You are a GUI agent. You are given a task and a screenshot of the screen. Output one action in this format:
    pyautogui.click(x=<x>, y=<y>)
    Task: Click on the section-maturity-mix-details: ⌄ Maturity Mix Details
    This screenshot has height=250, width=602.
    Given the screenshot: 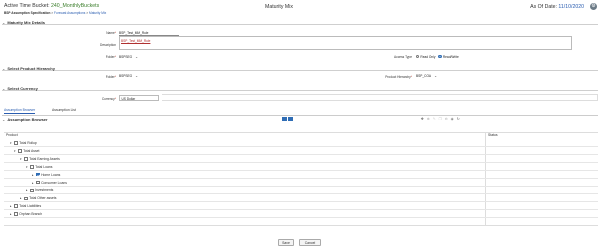 What is the action you would take?
    pyautogui.click(x=300, y=22)
    